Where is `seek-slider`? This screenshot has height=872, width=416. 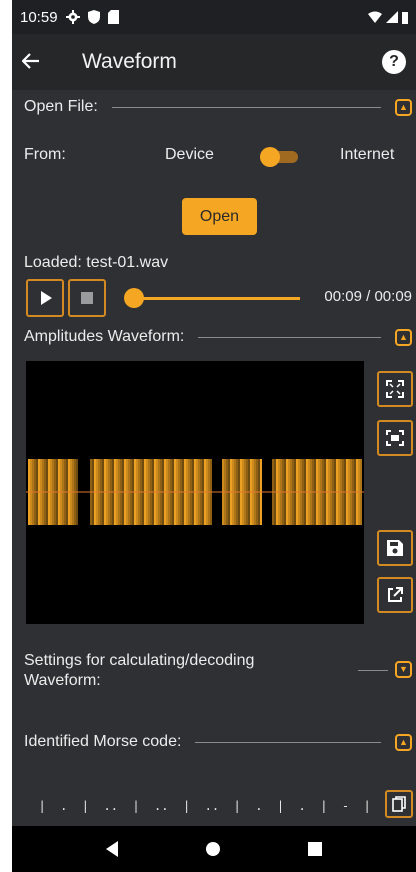 seek-slider is located at coordinates (212, 298).